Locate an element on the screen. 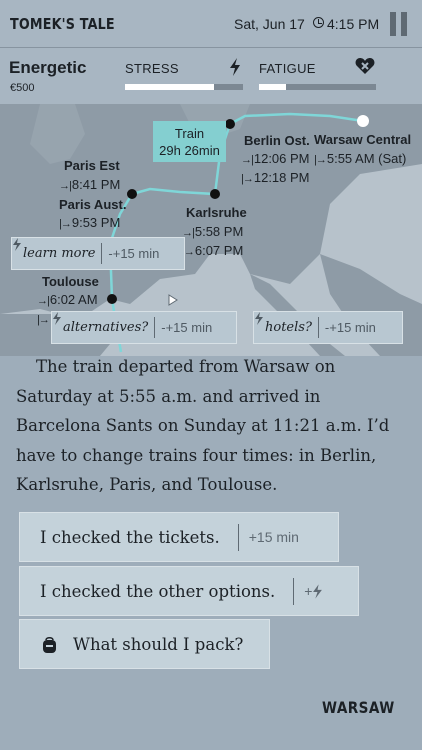 This screenshot has height=750, width=422. warsaw-depart-row: |→5:55 AM (Sat) is located at coordinates (360, 158).